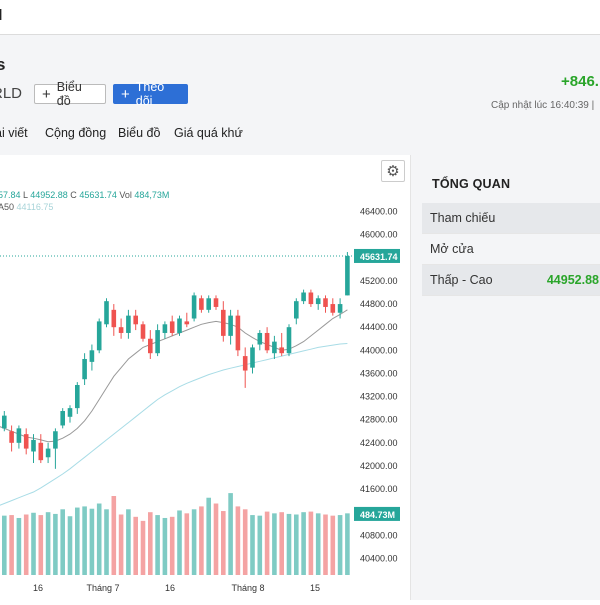  Describe the element at coordinates (461, 280) in the screenshot. I see `row-label: Thấp - Cao` at that location.